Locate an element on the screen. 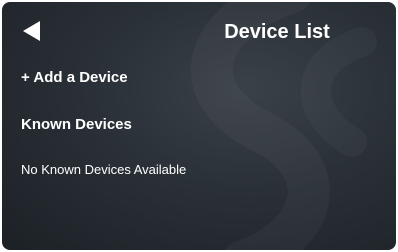 Image resolution: width=398 pixels, height=252 pixels. page-title: Device List is located at coordinates (277, 32).